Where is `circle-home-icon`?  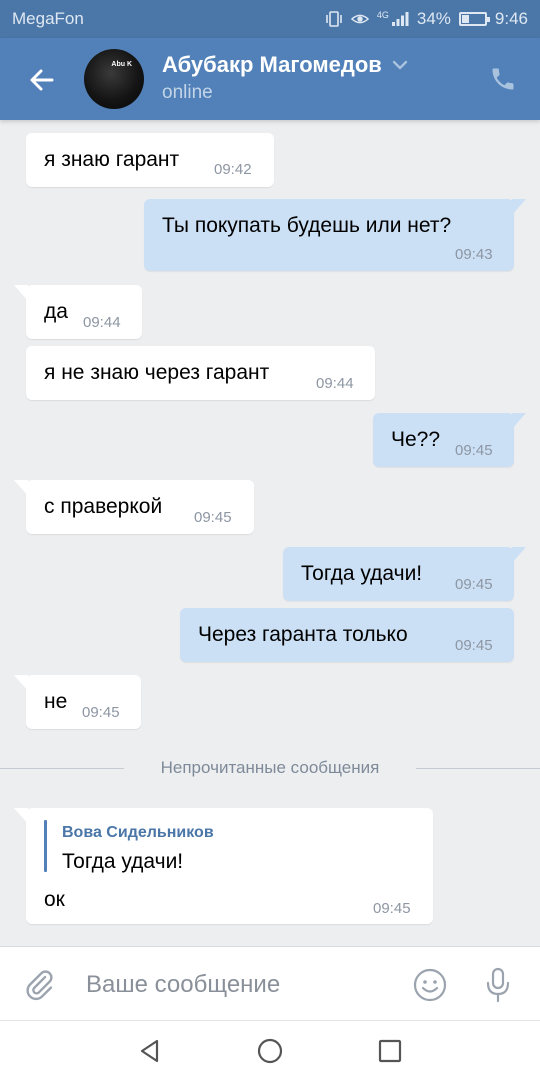 circle-home-icon is located at coordinates (270, 1051).